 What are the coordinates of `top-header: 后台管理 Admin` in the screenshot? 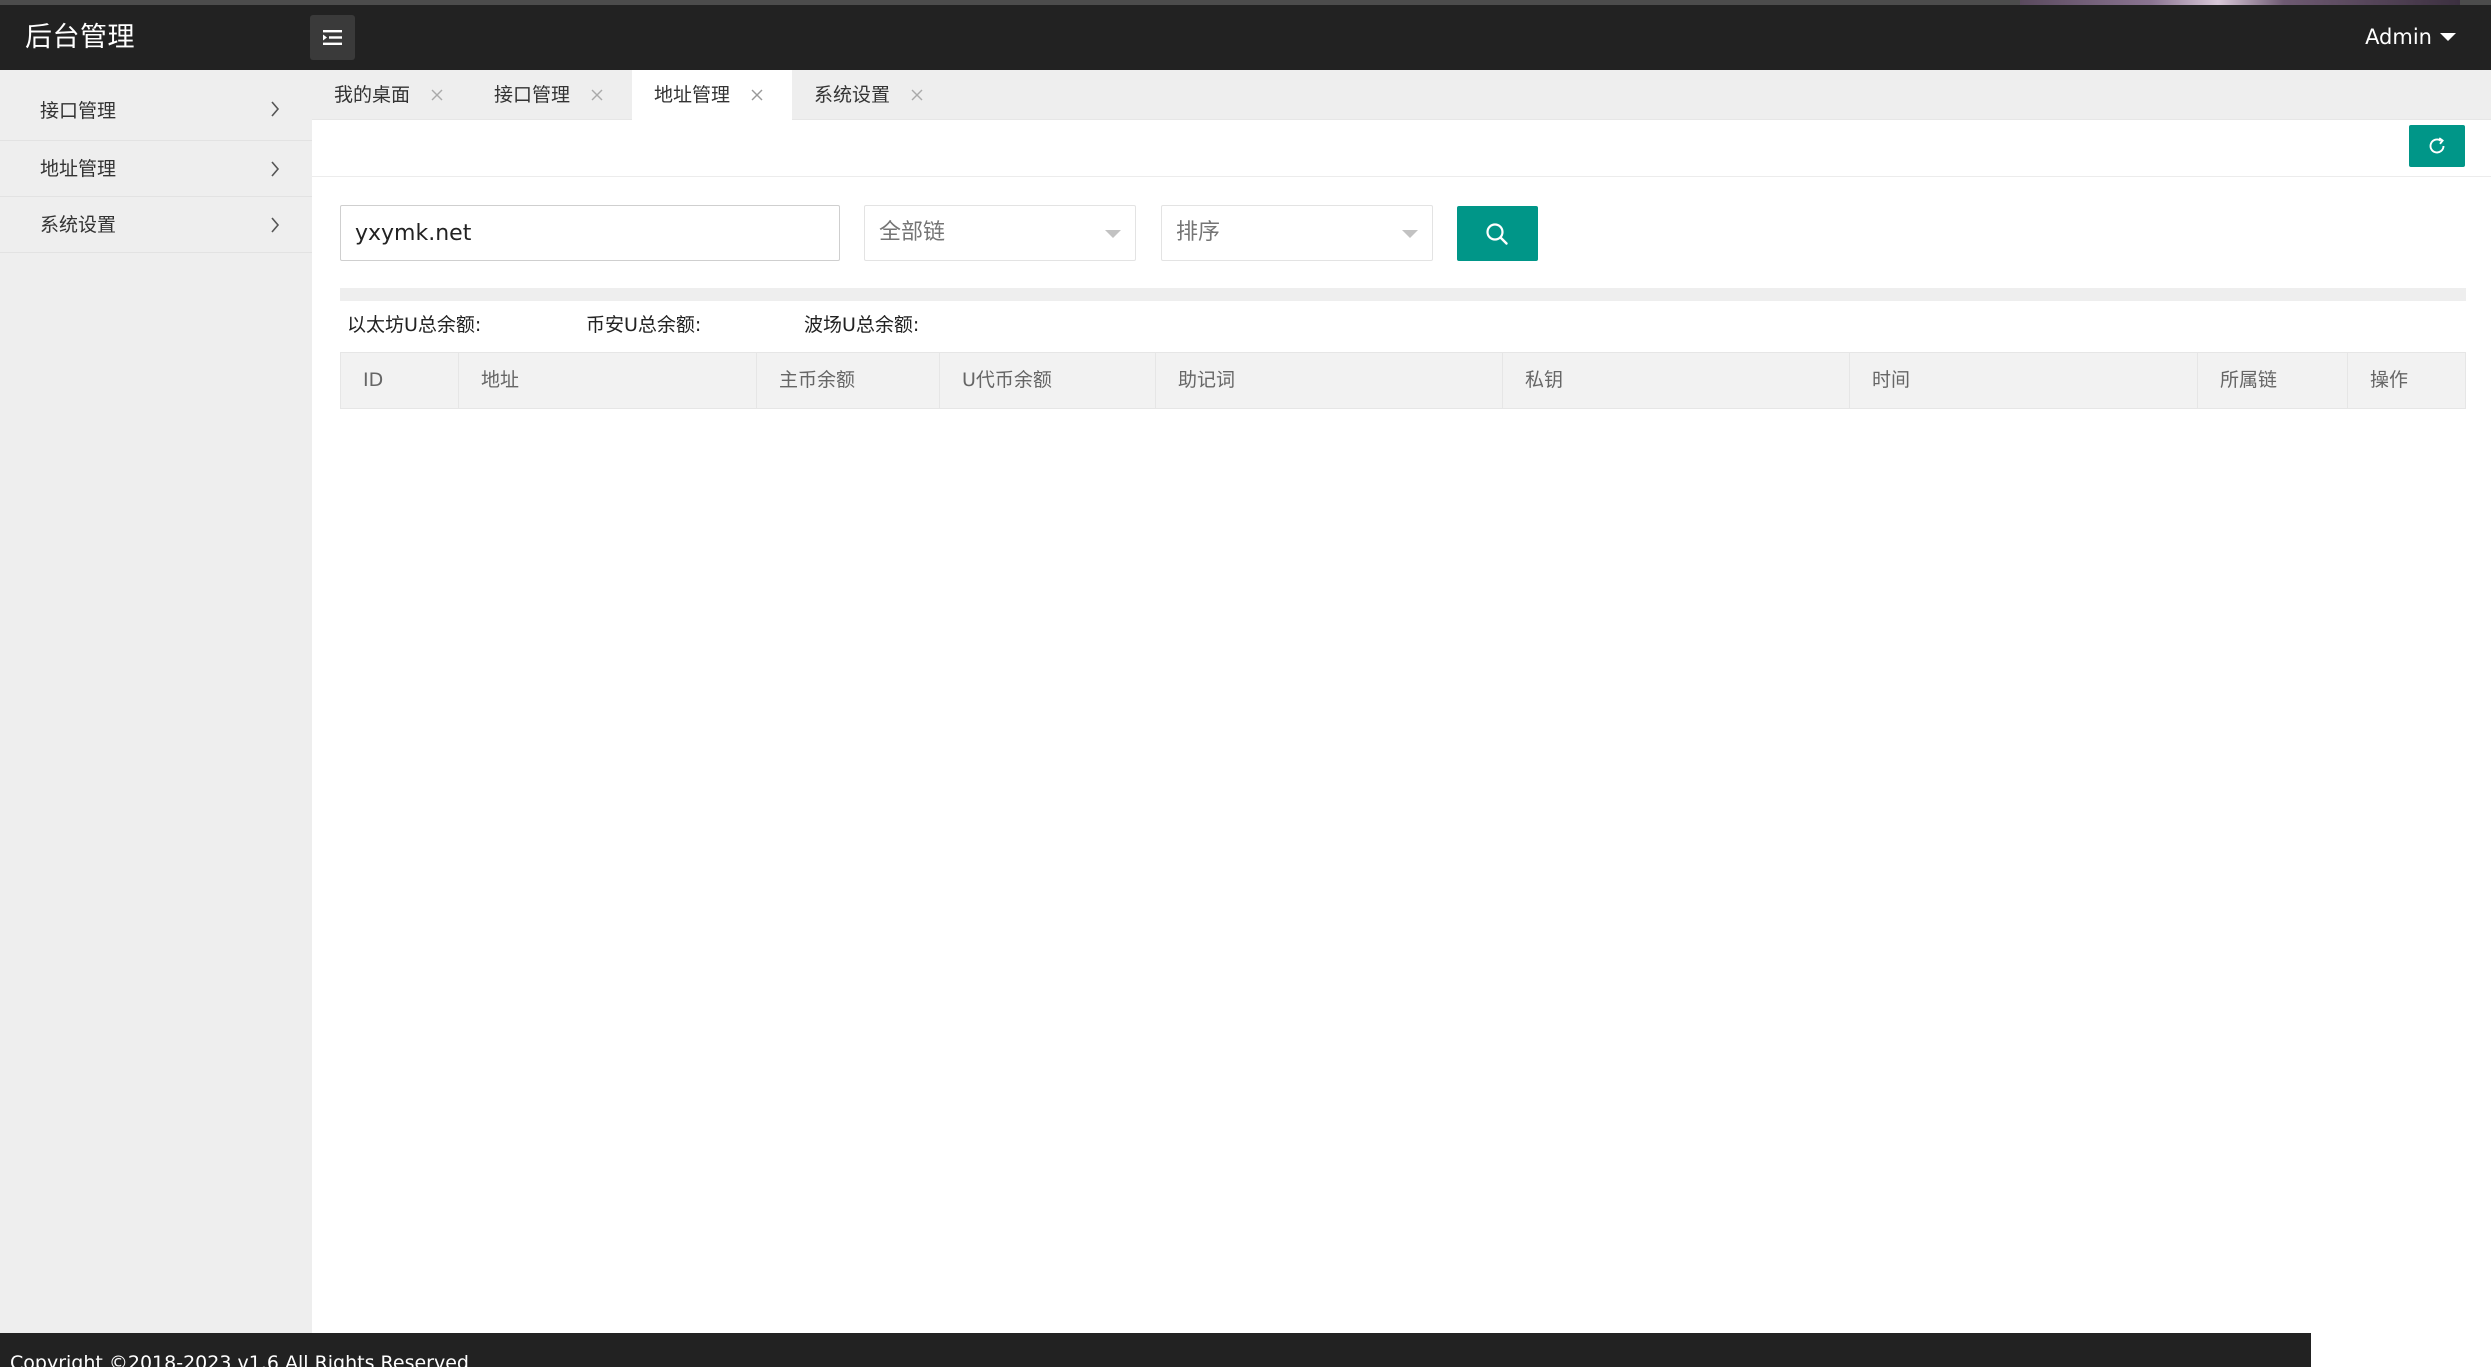 It's located at (1245, 35).